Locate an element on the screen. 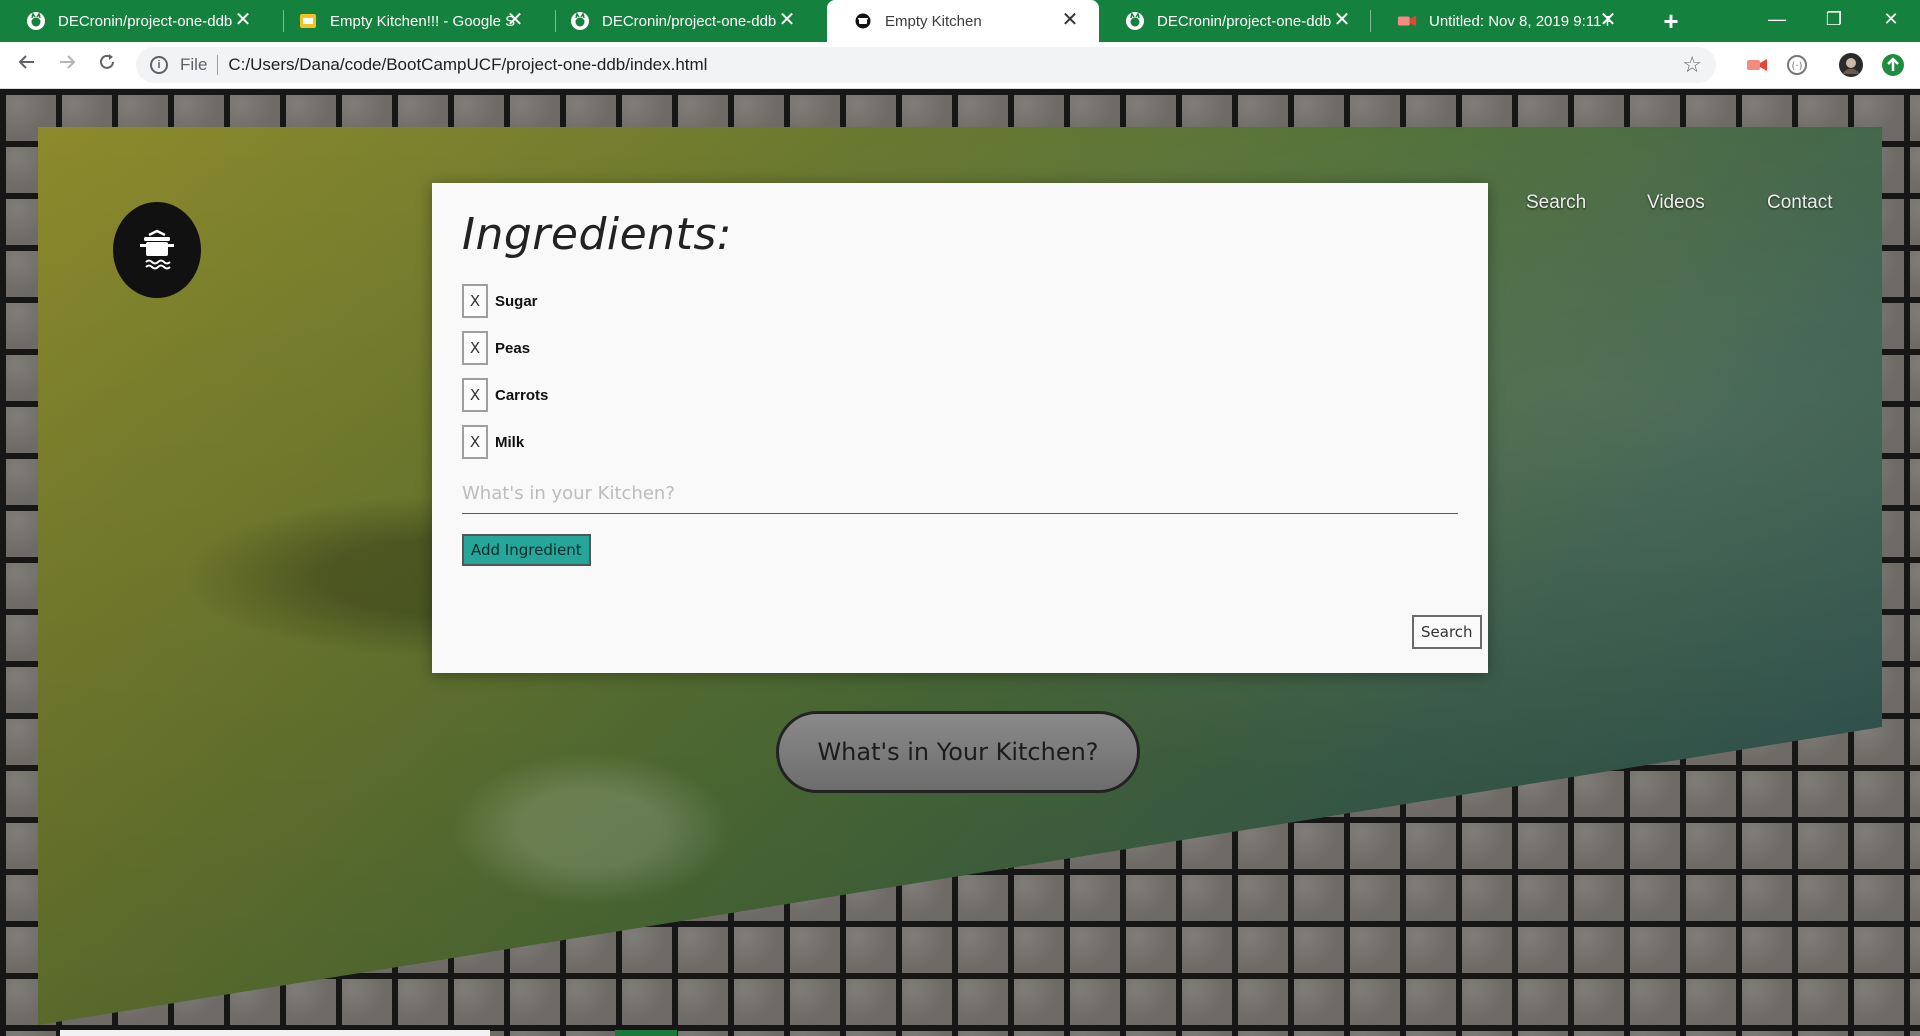  nav-contact-link: Contact is located at coordinates (1799, 203).